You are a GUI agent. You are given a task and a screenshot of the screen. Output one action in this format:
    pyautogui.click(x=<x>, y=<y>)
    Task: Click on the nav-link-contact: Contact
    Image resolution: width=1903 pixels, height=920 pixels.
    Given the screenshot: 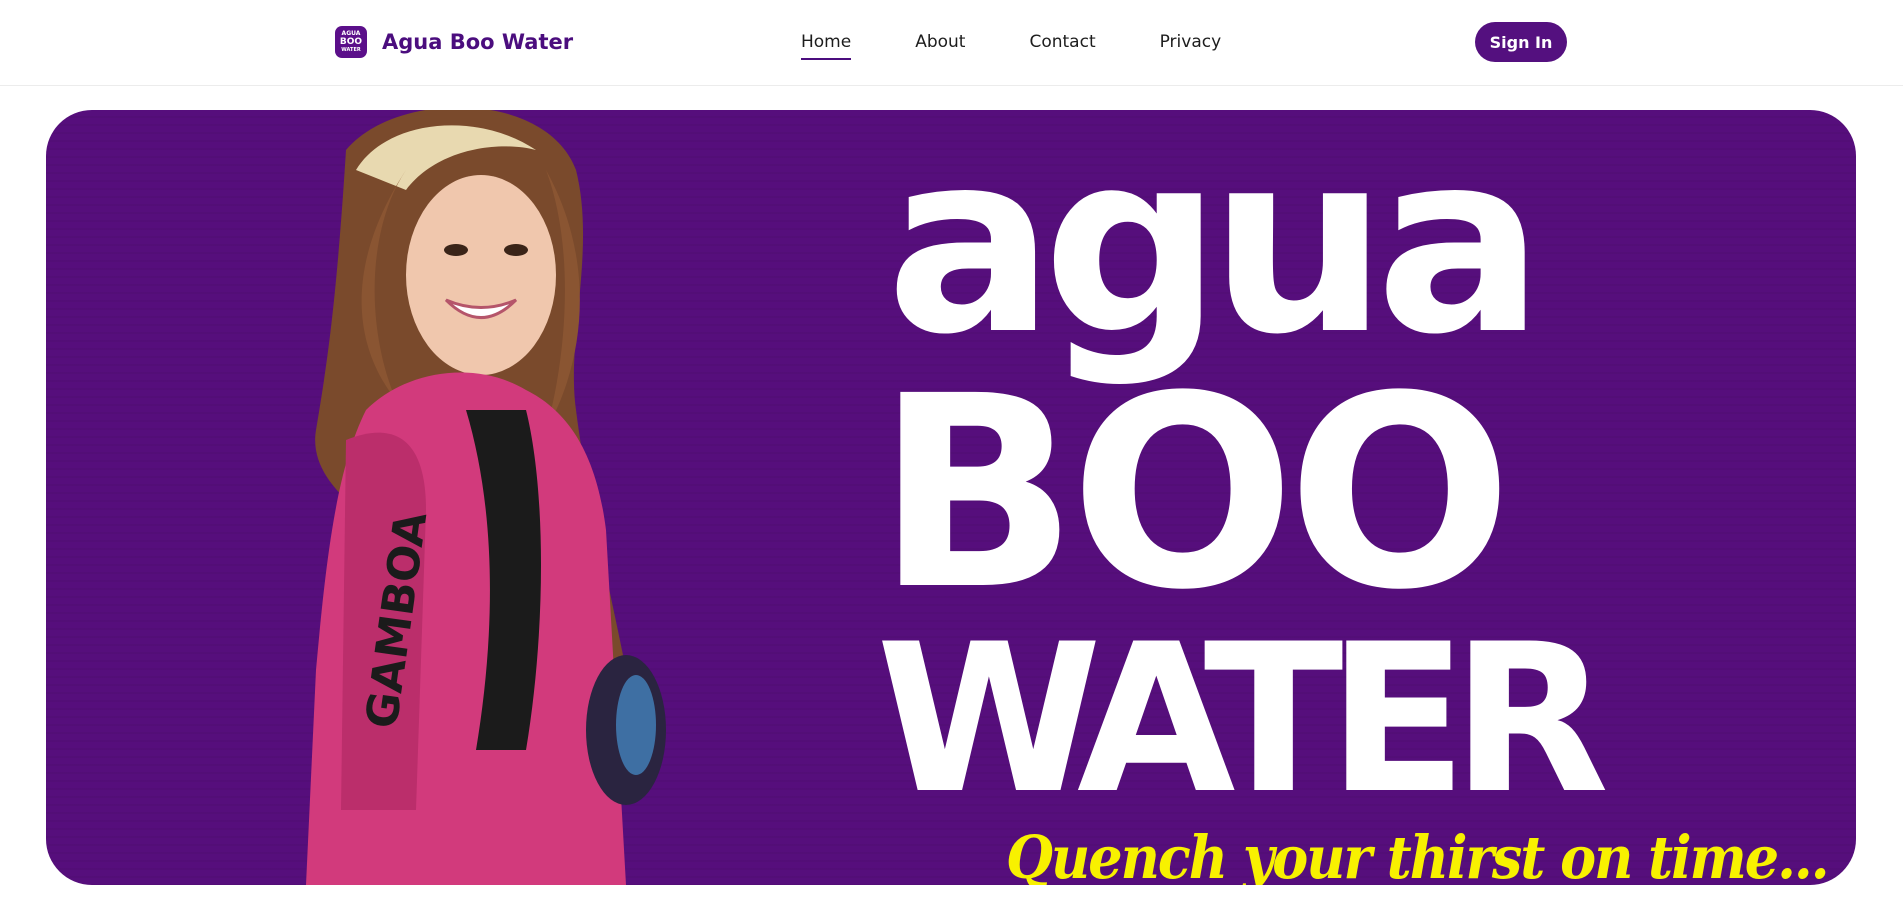 What is the action you would take?
    pyautogui.click(x=1062, y=46)
    